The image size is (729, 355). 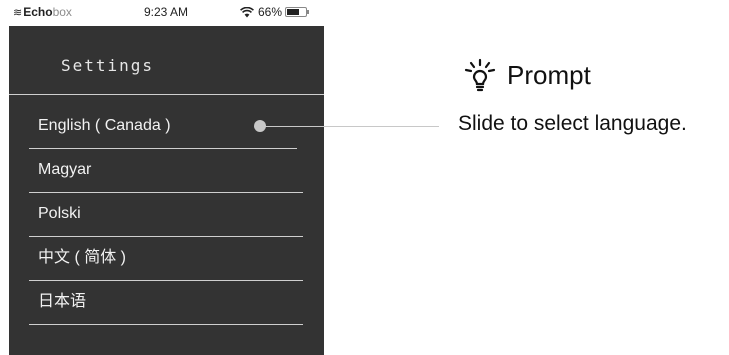 What do you see at coordinates (293, 12) in the screenshot?
I see `battery-fill` at bounding box center [293, 12].